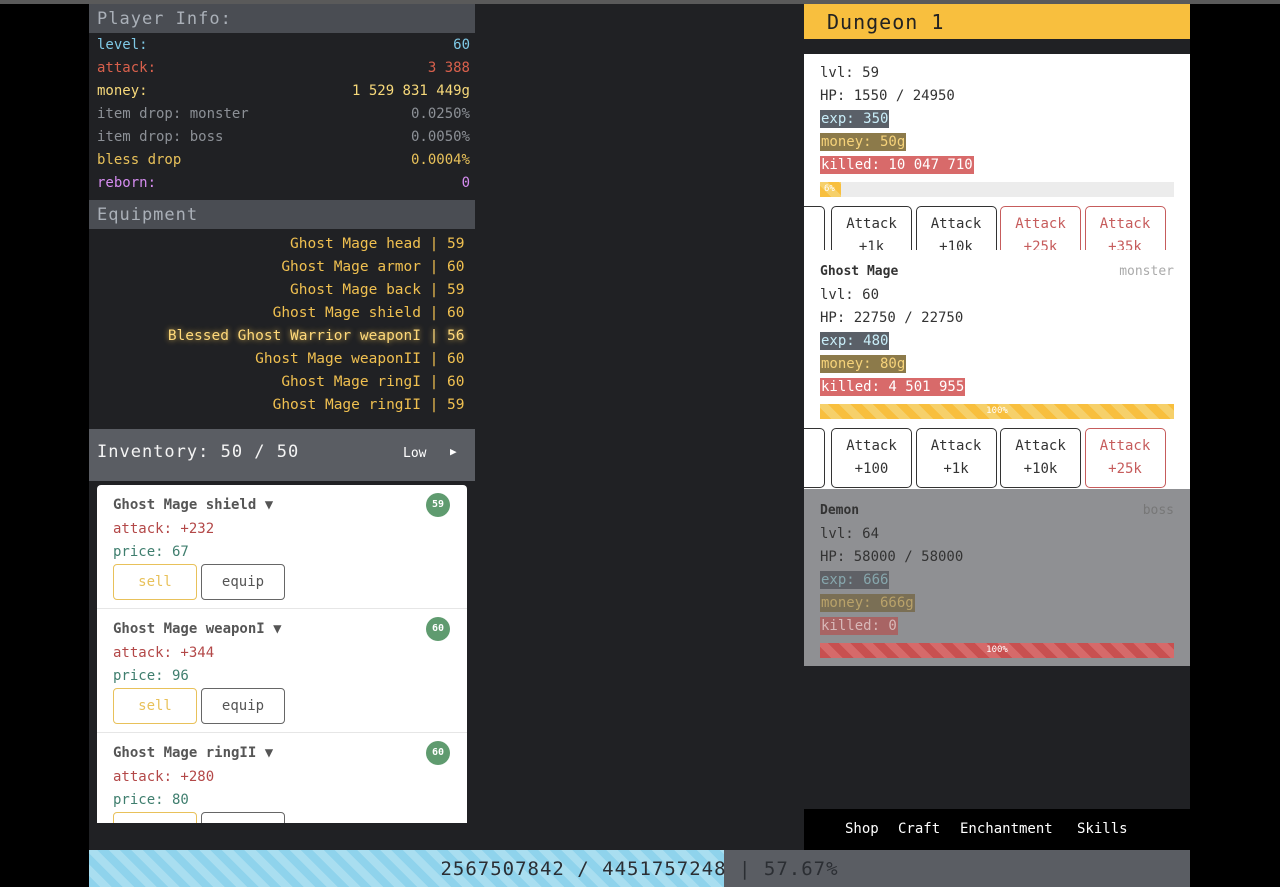 This screenshot has width=1280, height=887. What do you see at coordinates (282, 45) in the screenshot?
I see `stat-row: level: 60` at bounding box center [282, 45].